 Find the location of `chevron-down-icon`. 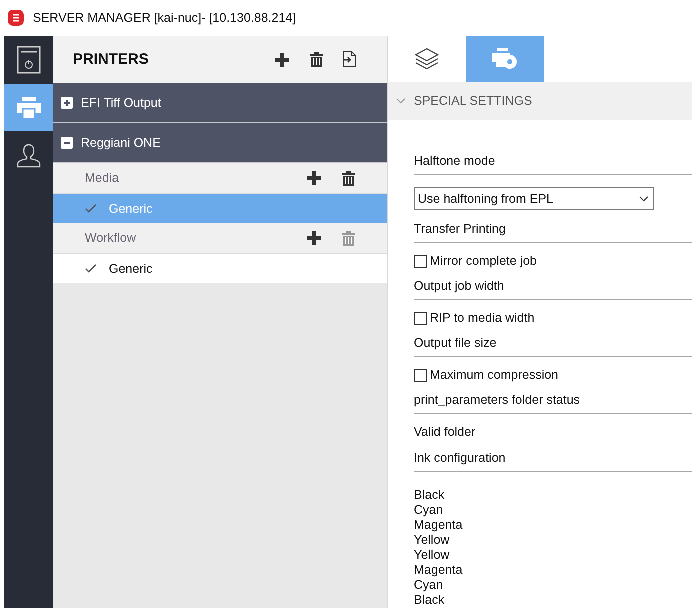

chevron-down-icon is located at coordinates (644, 199).